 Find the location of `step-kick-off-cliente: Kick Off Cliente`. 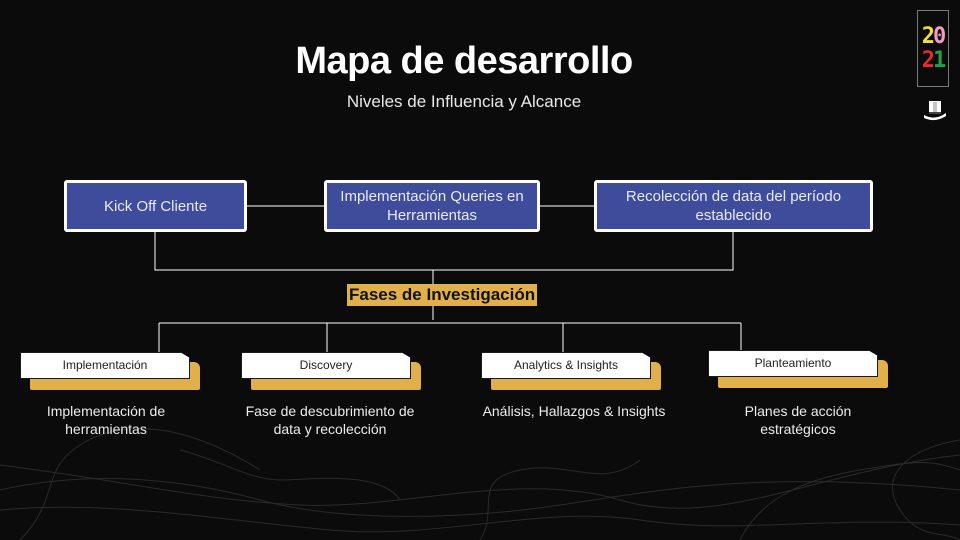

step-kick-off-cliente: Kick Off Cliente is located at coordinates (155, 206).